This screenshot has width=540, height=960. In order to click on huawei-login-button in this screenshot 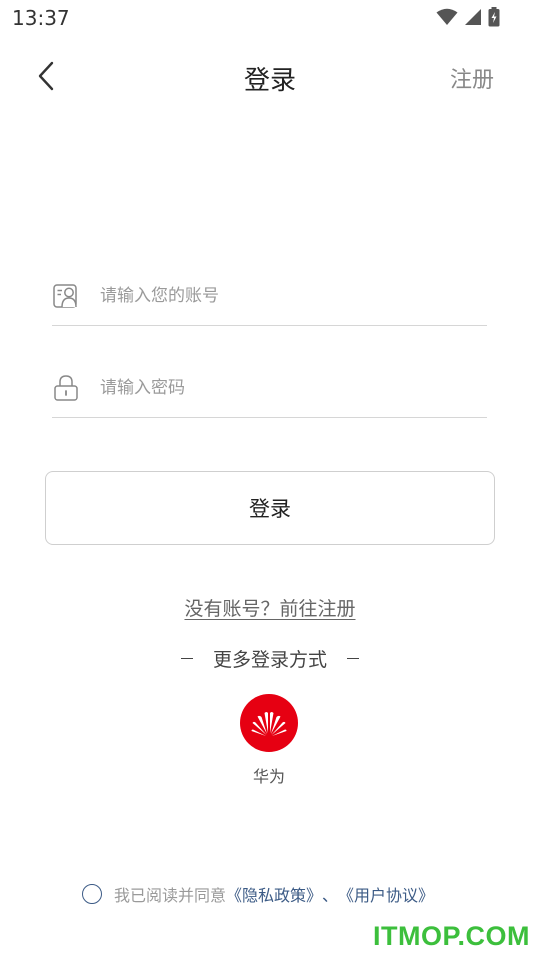, I will do `click(269, 723)`.